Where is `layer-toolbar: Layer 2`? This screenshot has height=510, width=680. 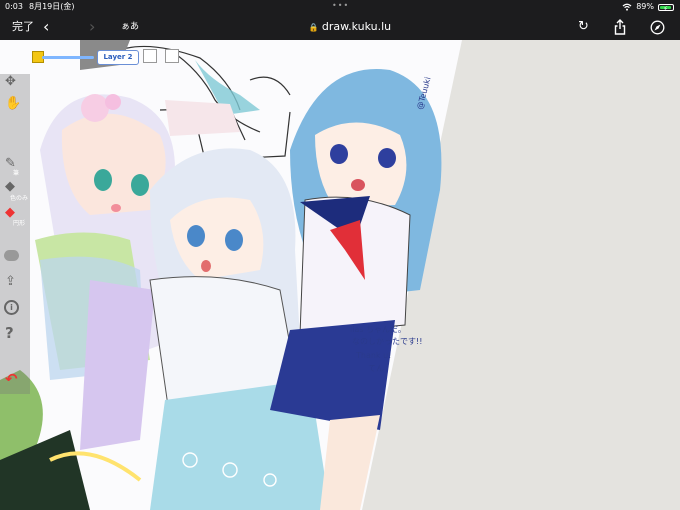 layer-toolbar: Layer 2 is located at coordinates (100, 57).